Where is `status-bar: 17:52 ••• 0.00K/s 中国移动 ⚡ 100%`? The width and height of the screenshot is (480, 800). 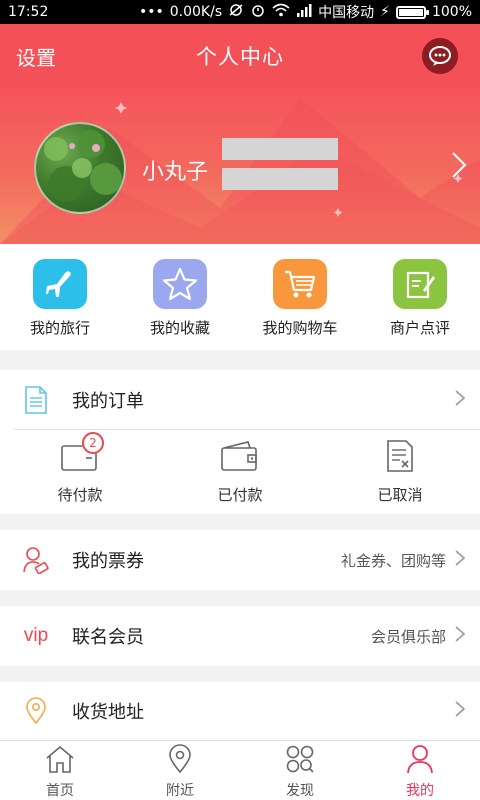 status-bar: 17:52 ••• 0.00K/s 中国移动 ⚡ 100% is located at coordinates (240, 12).